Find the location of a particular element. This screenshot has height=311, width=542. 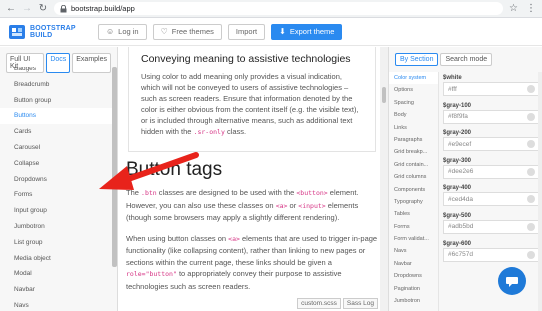

category-item: Forms is located at coordinates (413, 227).